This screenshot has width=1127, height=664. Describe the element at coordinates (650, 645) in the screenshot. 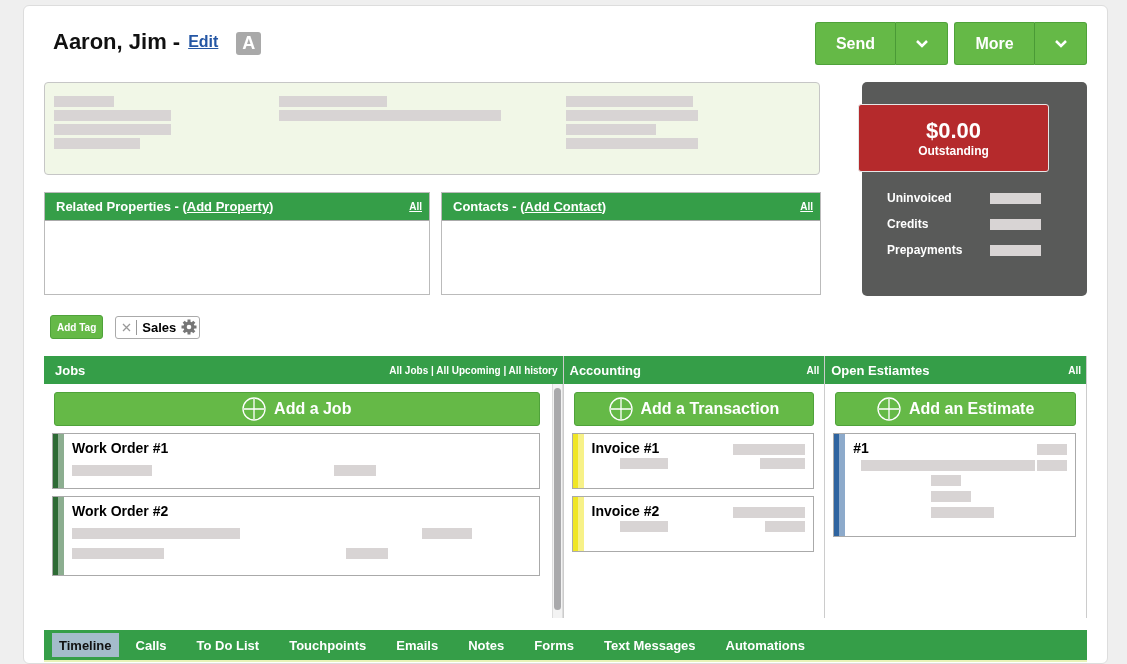

I see `tab: Text Messages` at that location.